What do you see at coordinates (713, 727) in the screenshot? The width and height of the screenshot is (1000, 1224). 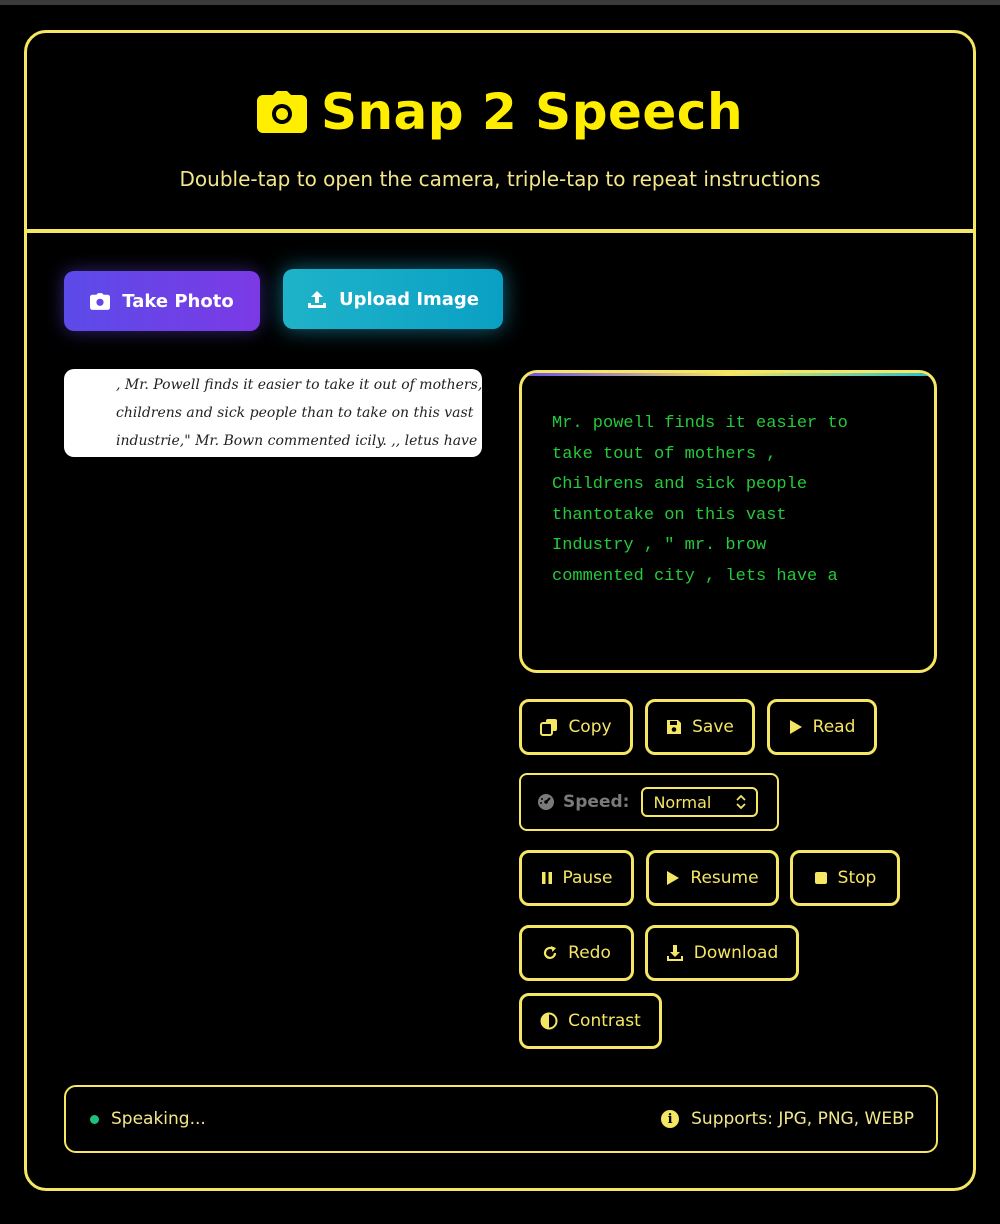 I see `save-label: Save` at bounding box center [713, 727].